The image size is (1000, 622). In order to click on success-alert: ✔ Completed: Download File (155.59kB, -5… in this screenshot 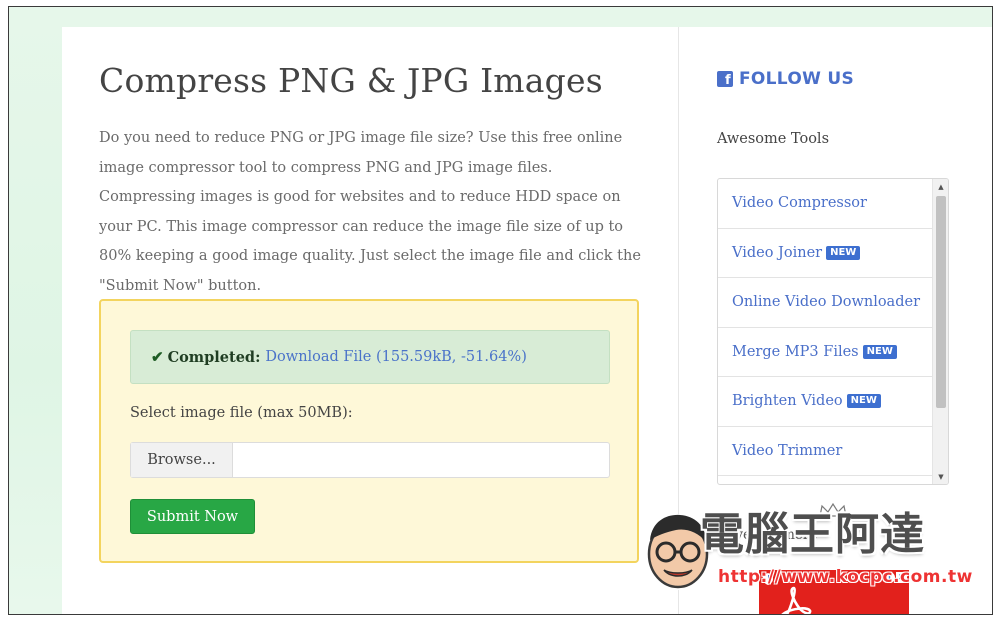, I will do `click(370, 357)`.